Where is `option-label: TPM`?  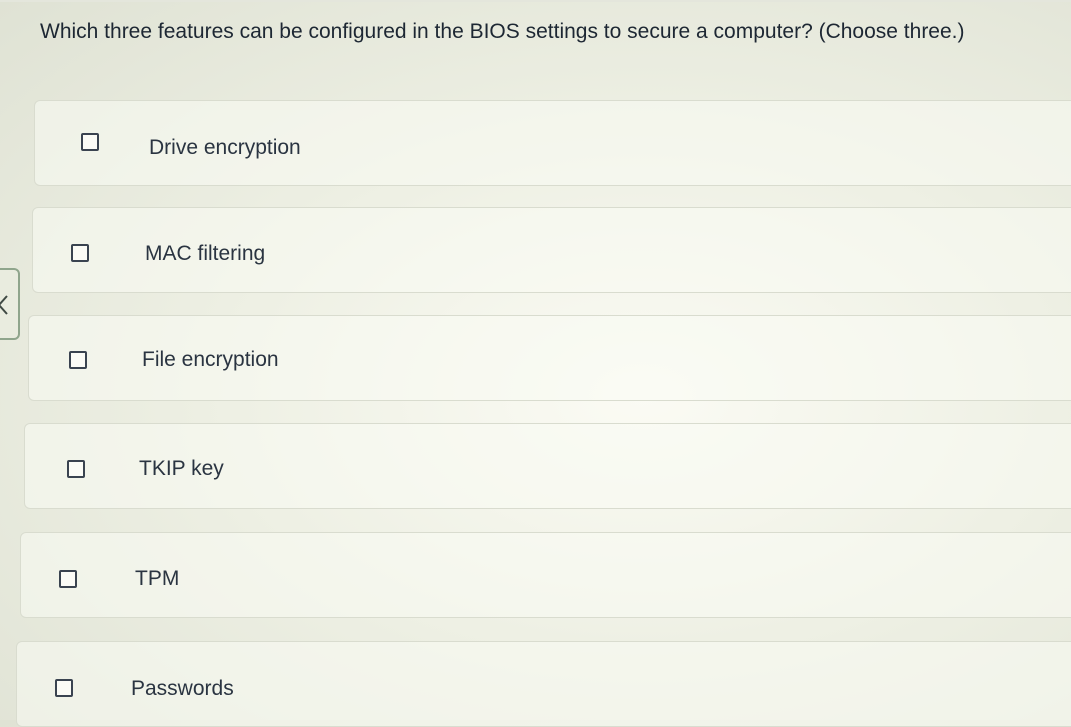 option-label: TPM is located at coordinates (157, 578).